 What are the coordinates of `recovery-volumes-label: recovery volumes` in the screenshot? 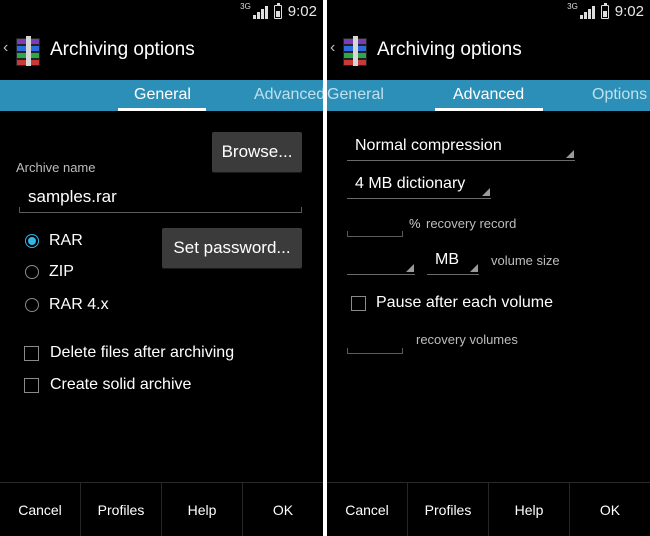 It's located at (467, 339).